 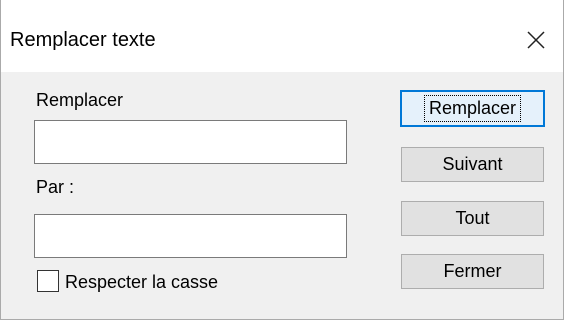 I want to click on next-button: Suivant, so click(x=472, y=164).